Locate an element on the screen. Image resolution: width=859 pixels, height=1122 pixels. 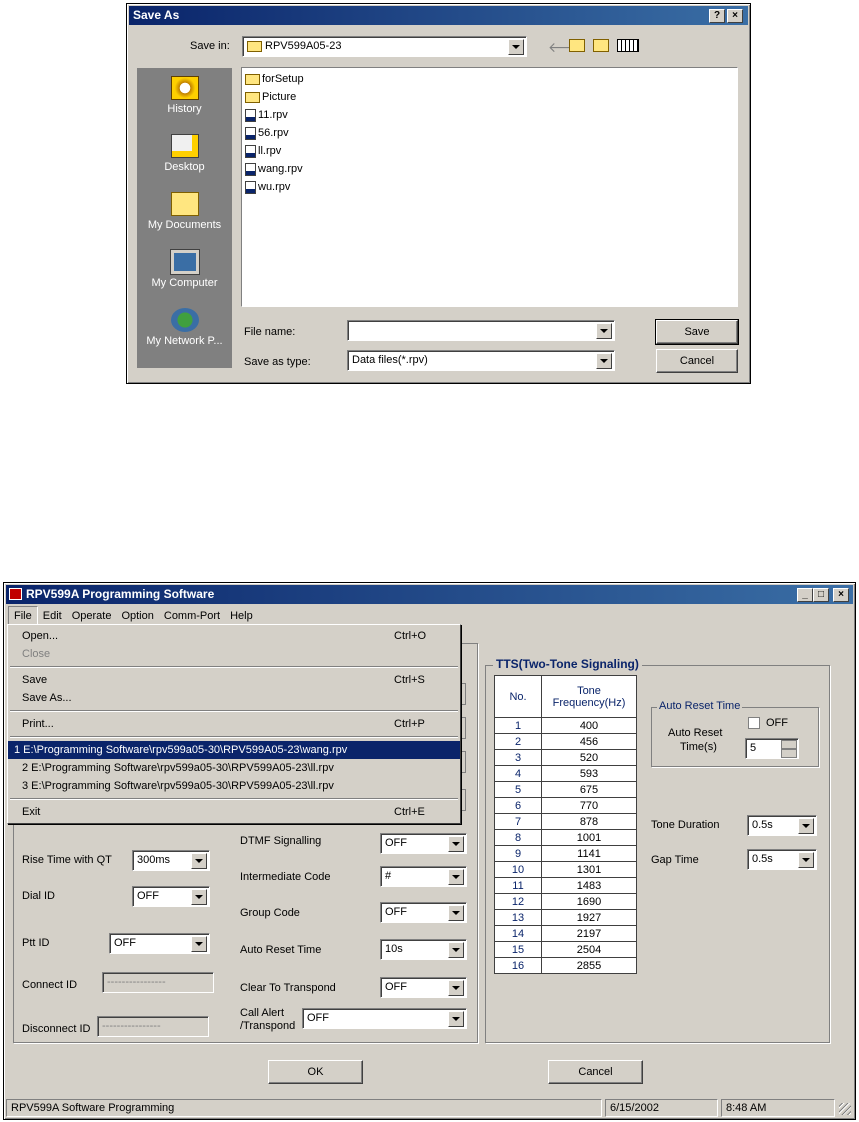
file-list-item: forSetup is located at coordinates (489, 79).